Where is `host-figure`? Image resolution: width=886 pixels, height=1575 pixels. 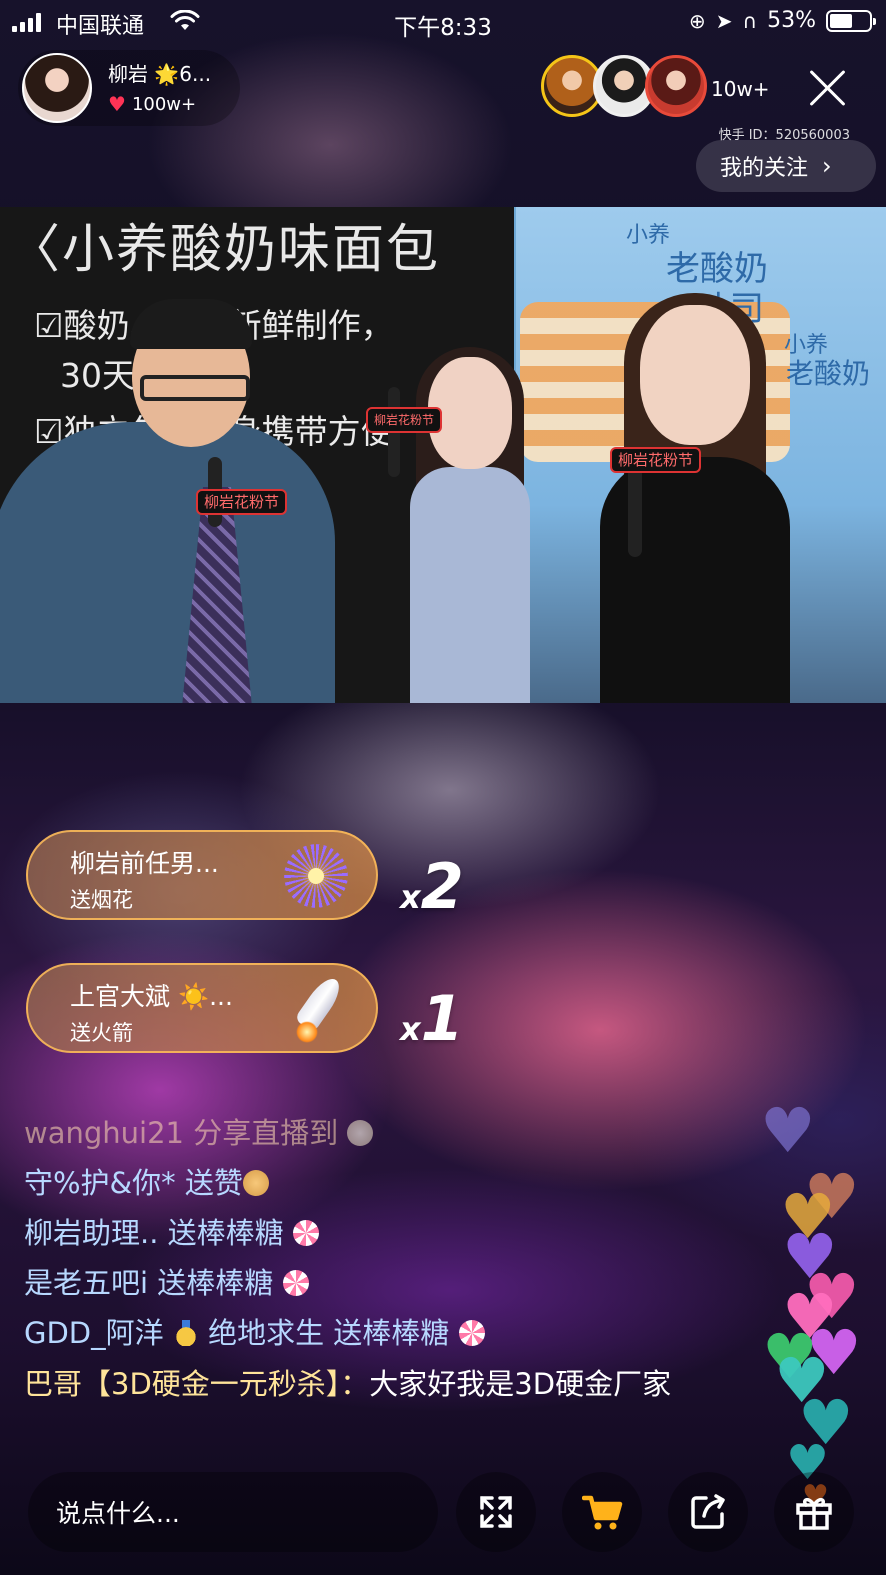
host-figure is located at coordinates (167, 562).